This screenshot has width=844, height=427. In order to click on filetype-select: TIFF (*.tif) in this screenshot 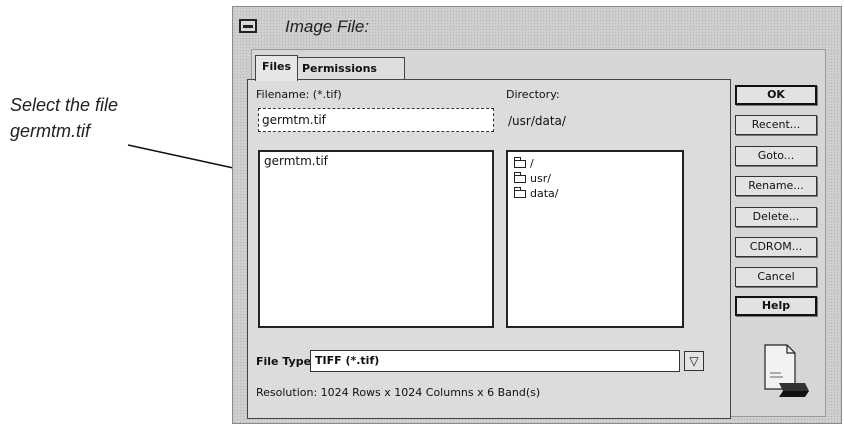, I will do `click(495, 361)`.